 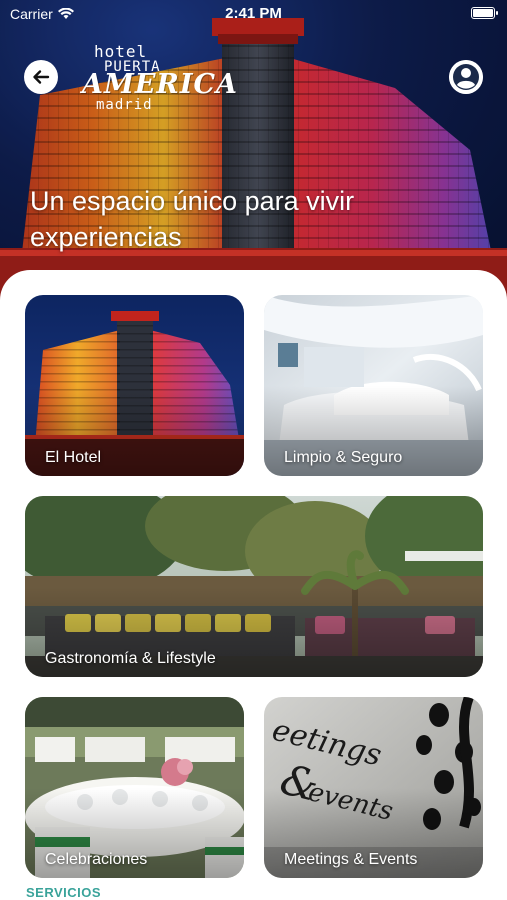 What do you see at coordinates (160, 84) in the screenshot?
I see `logo-line-america: AMERICA` at bounding box center [160, 84].